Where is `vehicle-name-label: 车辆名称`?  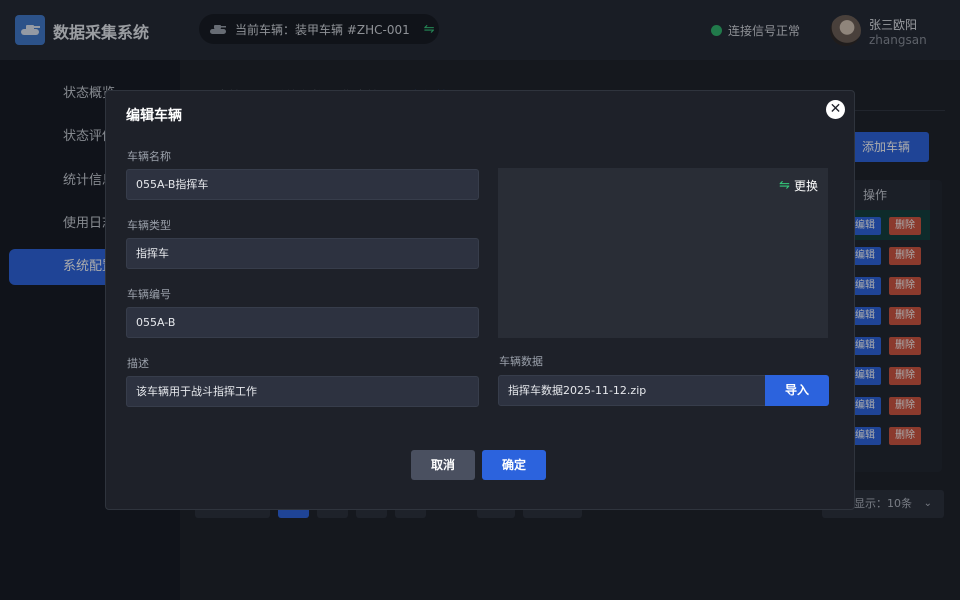
vehicle-name-label: 车辆名称 is located at coordinates (149, 156).